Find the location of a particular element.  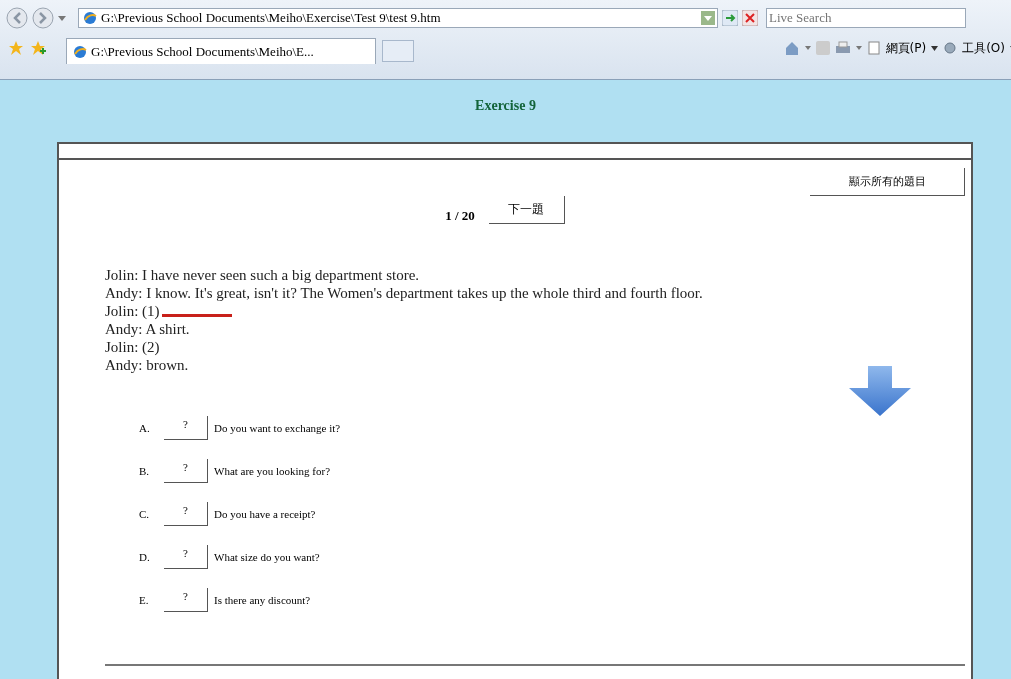

option-text: Do you have a receipt? is located at coordinates (265, 513).